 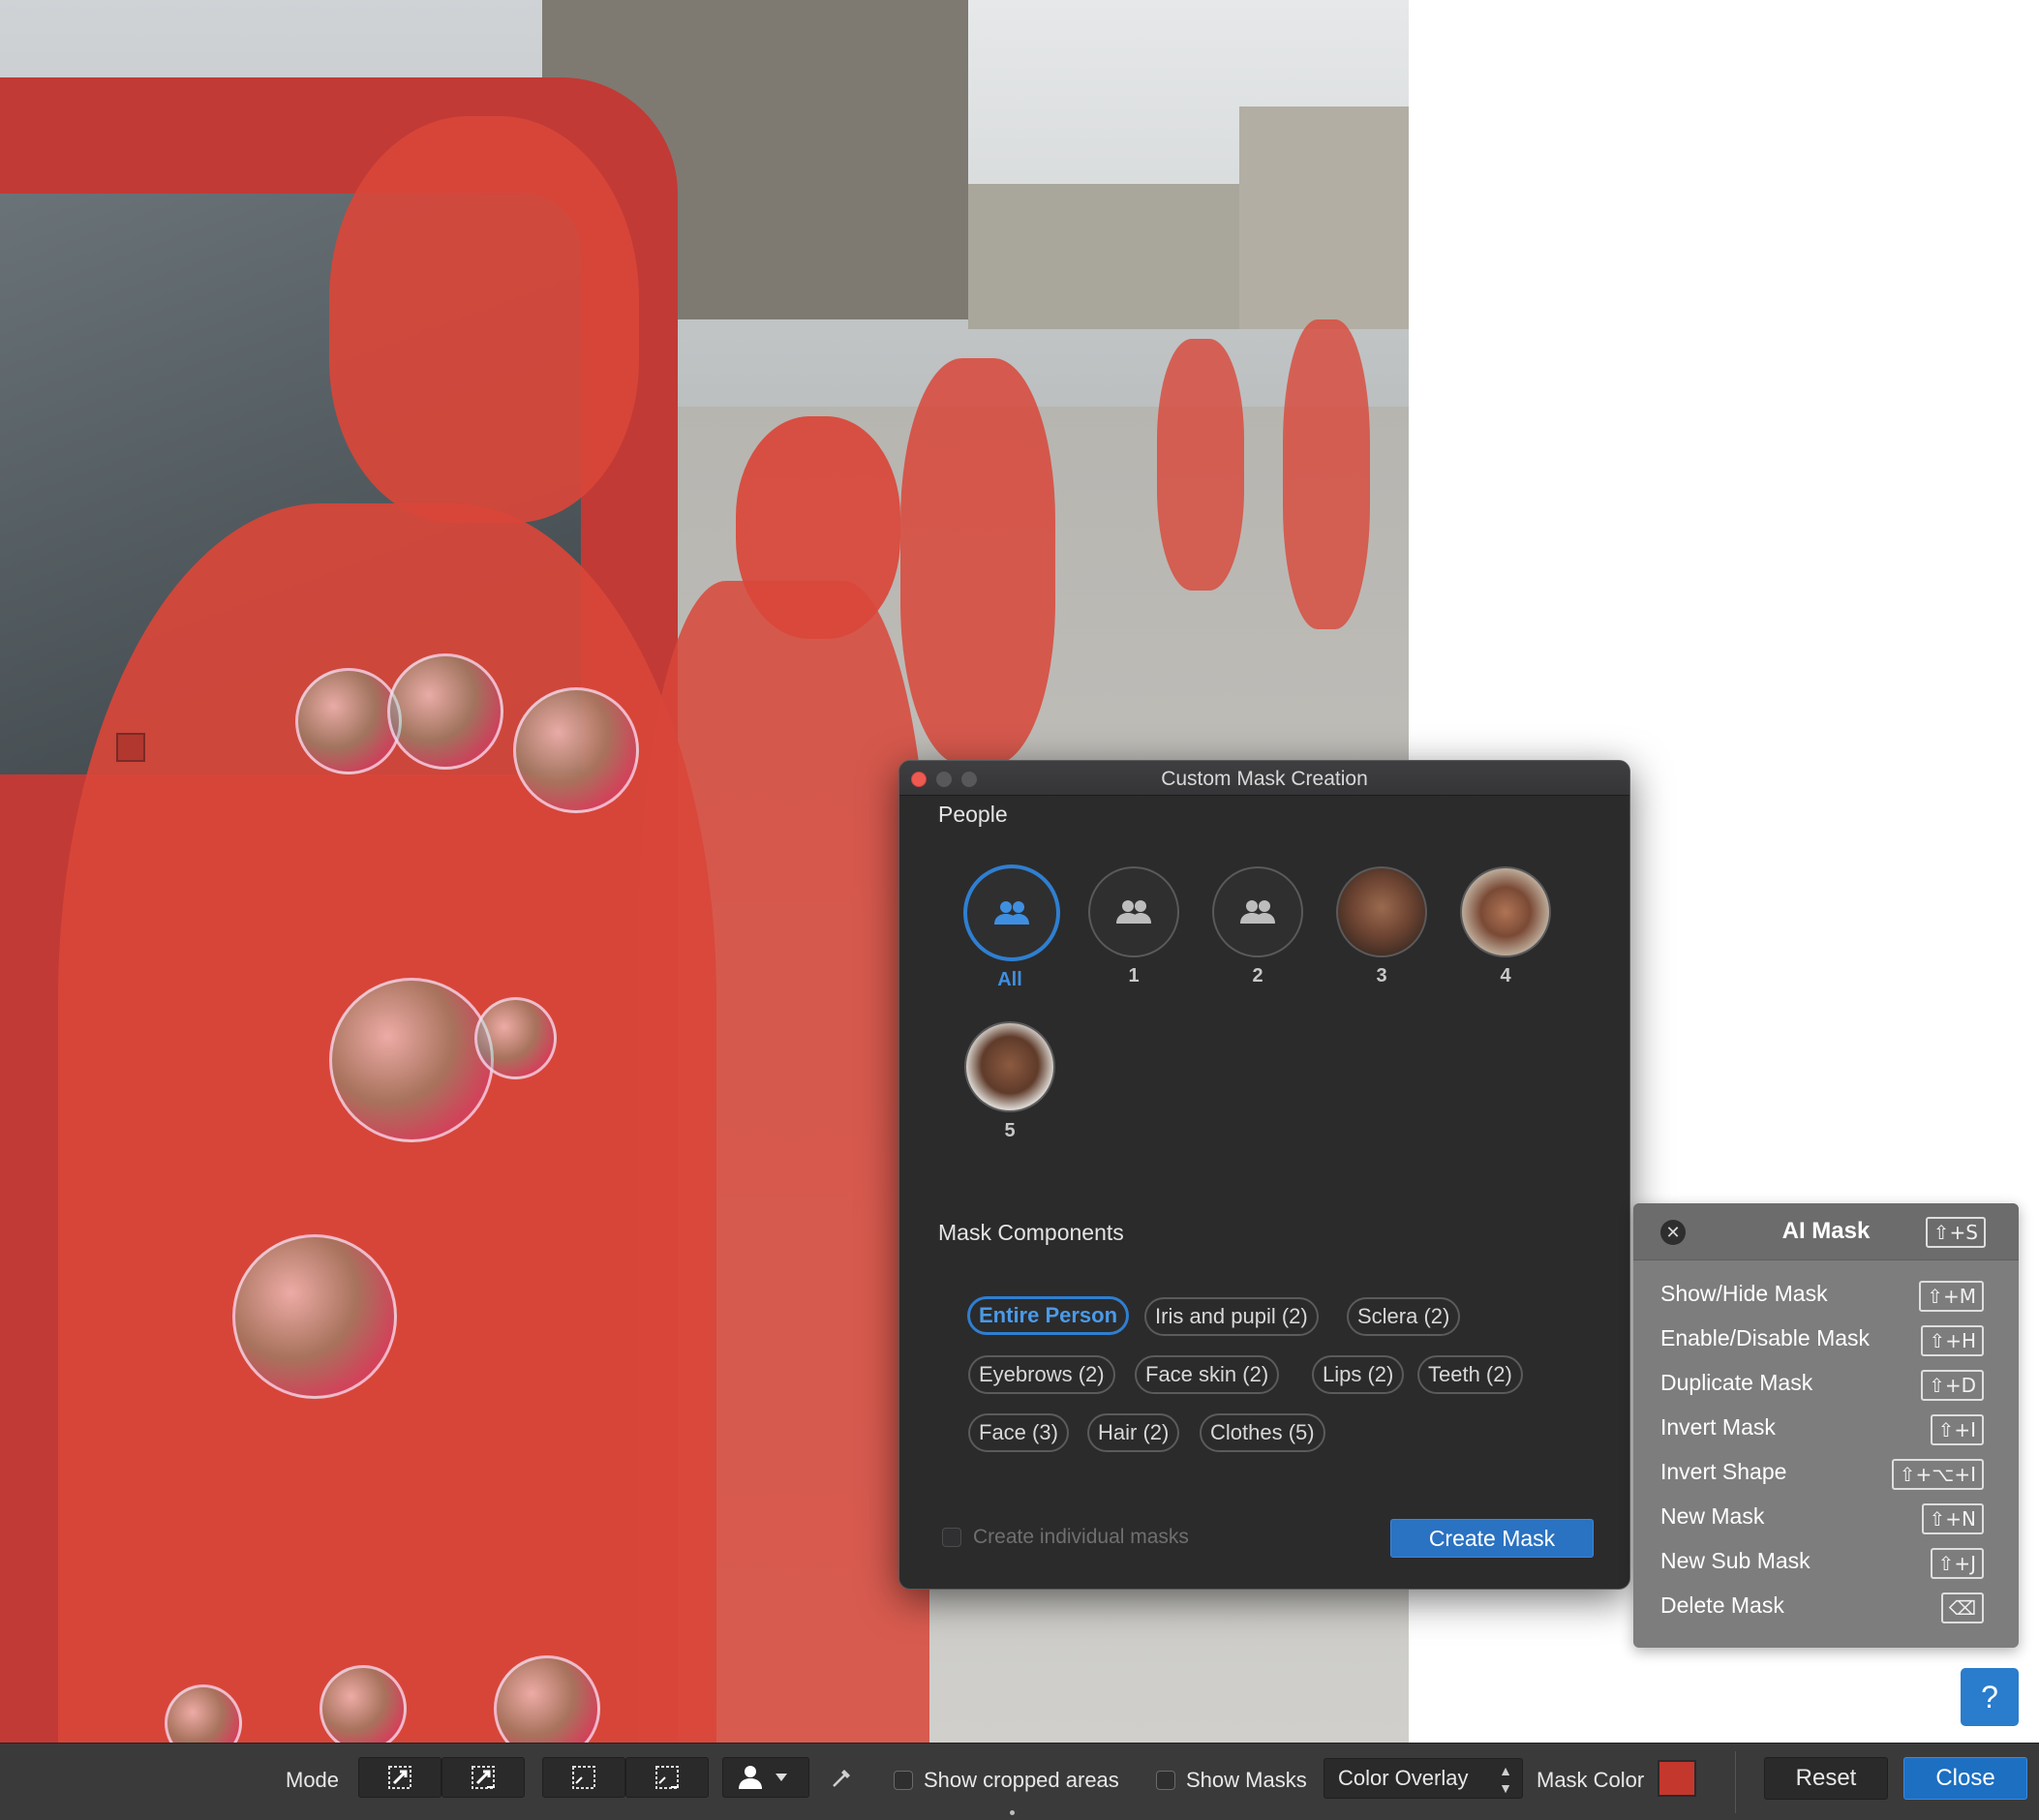 I want to click on individual-masks-checkbox, so click(x=951, y=1538).